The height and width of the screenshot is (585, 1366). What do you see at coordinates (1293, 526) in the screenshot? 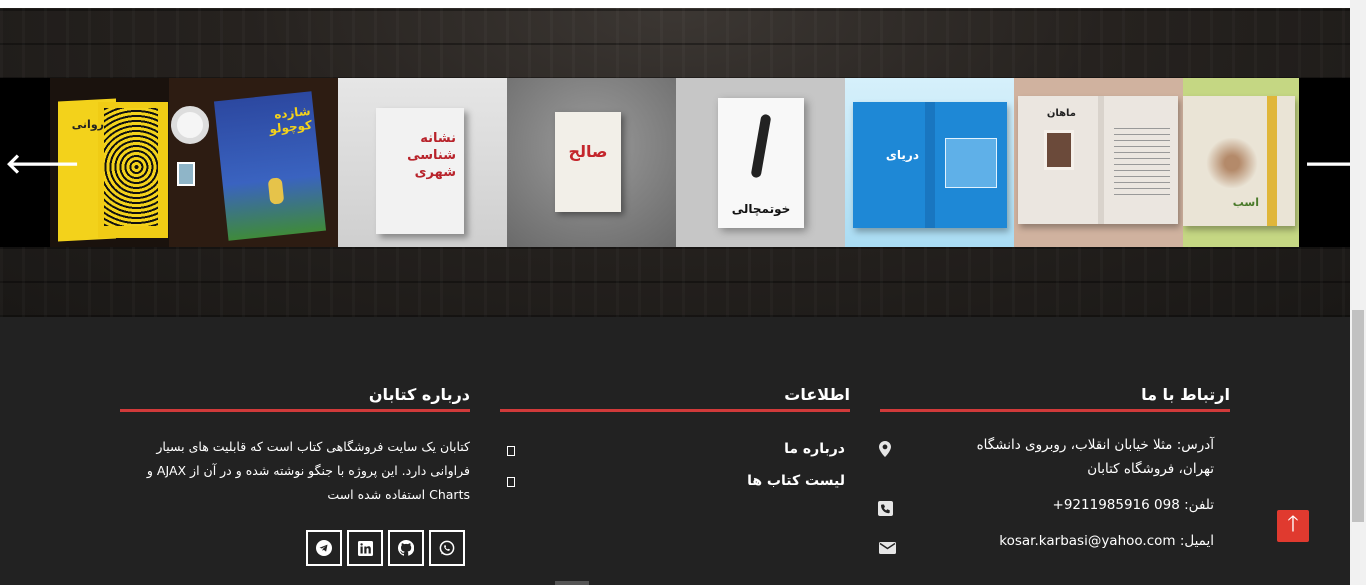
I see `scroll-to-top-button: 🡑` at bounding box center [1293, 526].